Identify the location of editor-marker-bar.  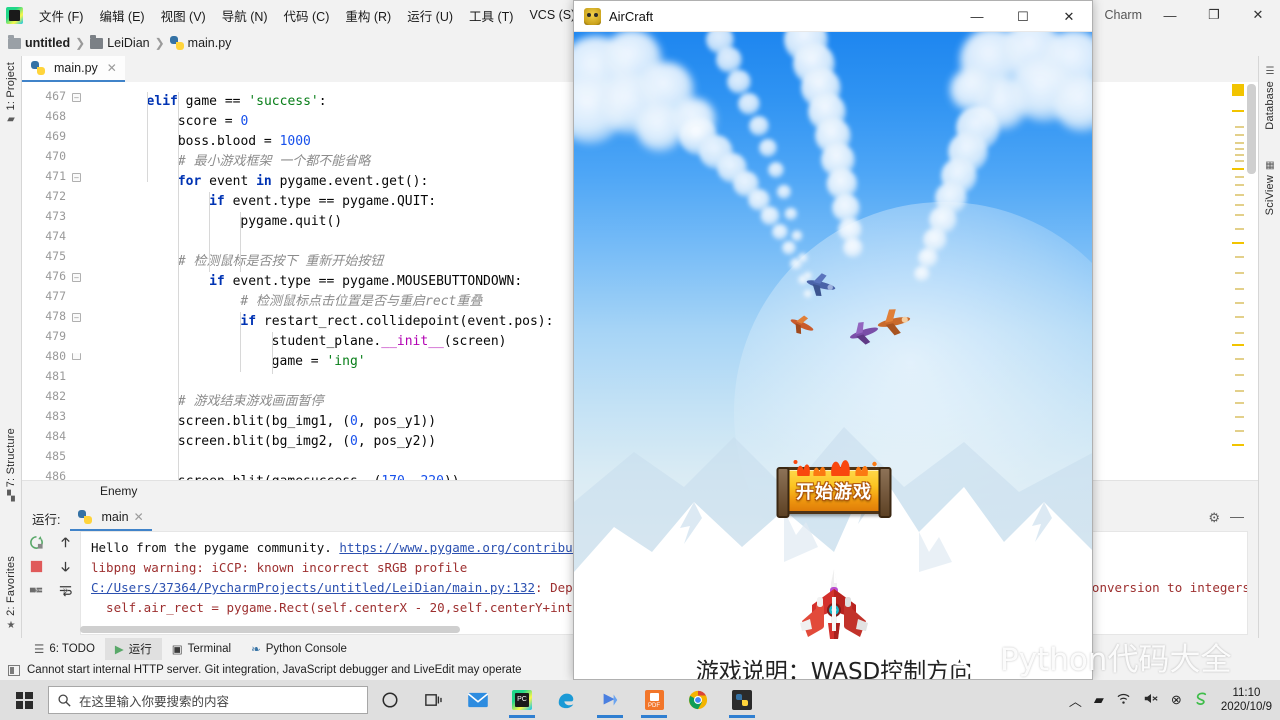
(1238, 281).